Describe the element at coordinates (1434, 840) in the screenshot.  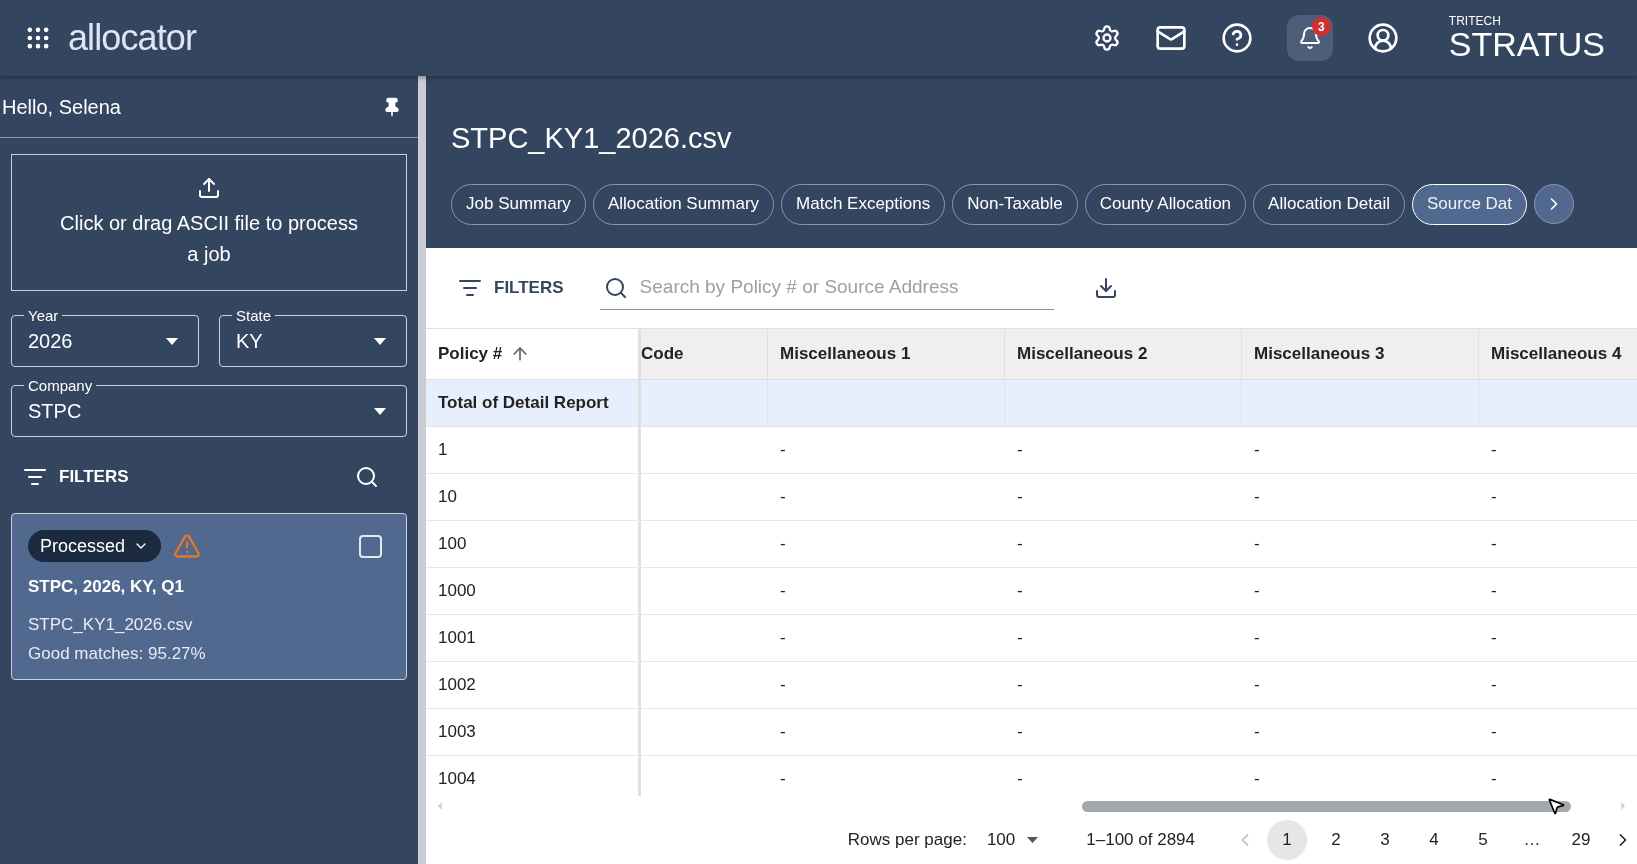
I see `page-button: 4` at that location.